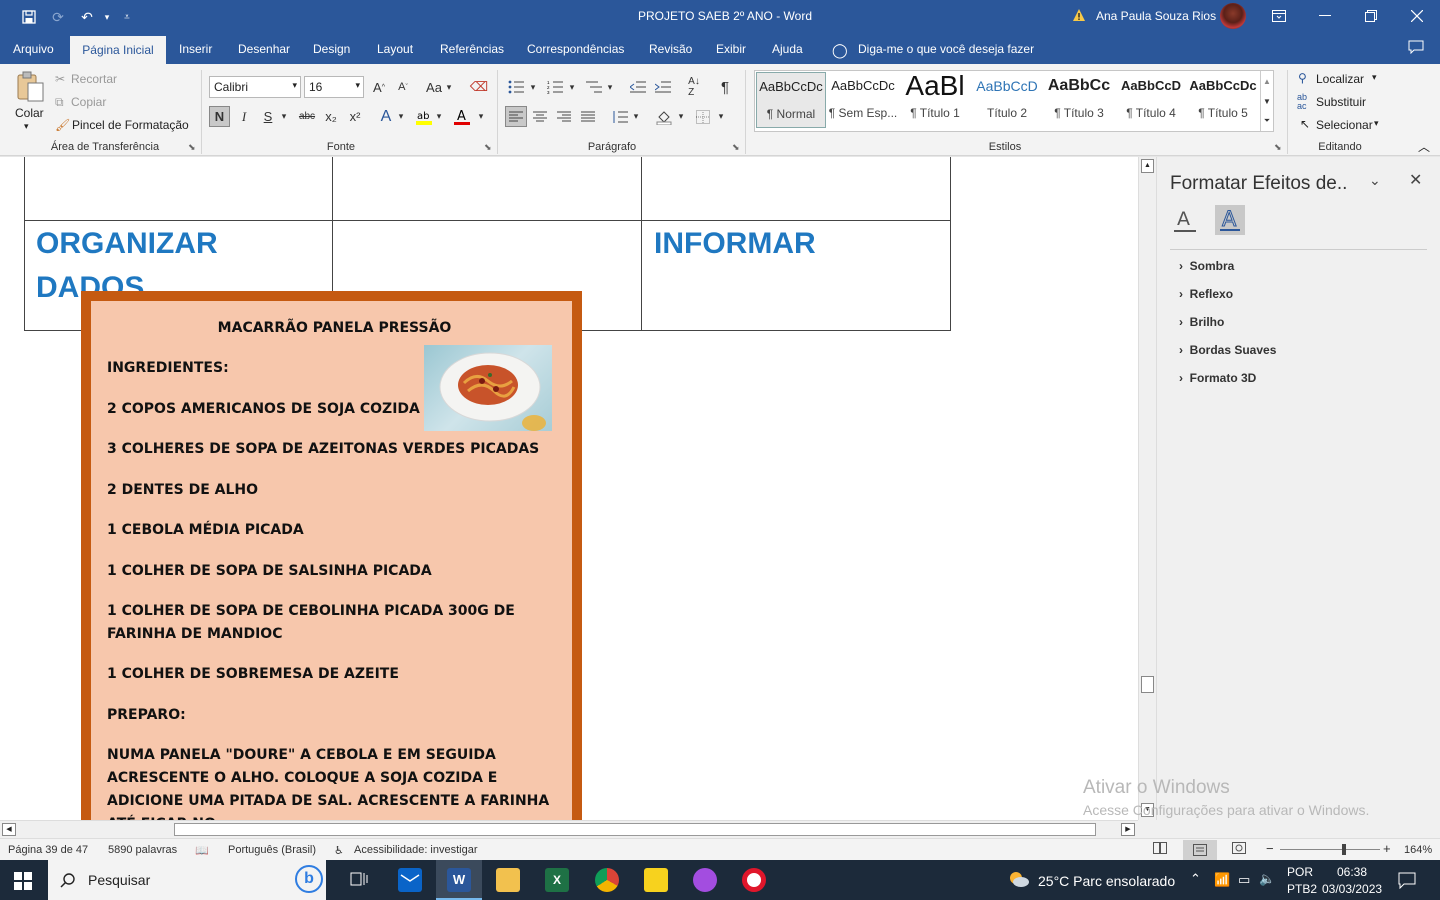 Image resolution: width=1440 pixels, height=900 pixels. What do you see at coordinates (1019, 879) in the screenshot?
I see `weather-icon` at bounding box center [1019, 879].